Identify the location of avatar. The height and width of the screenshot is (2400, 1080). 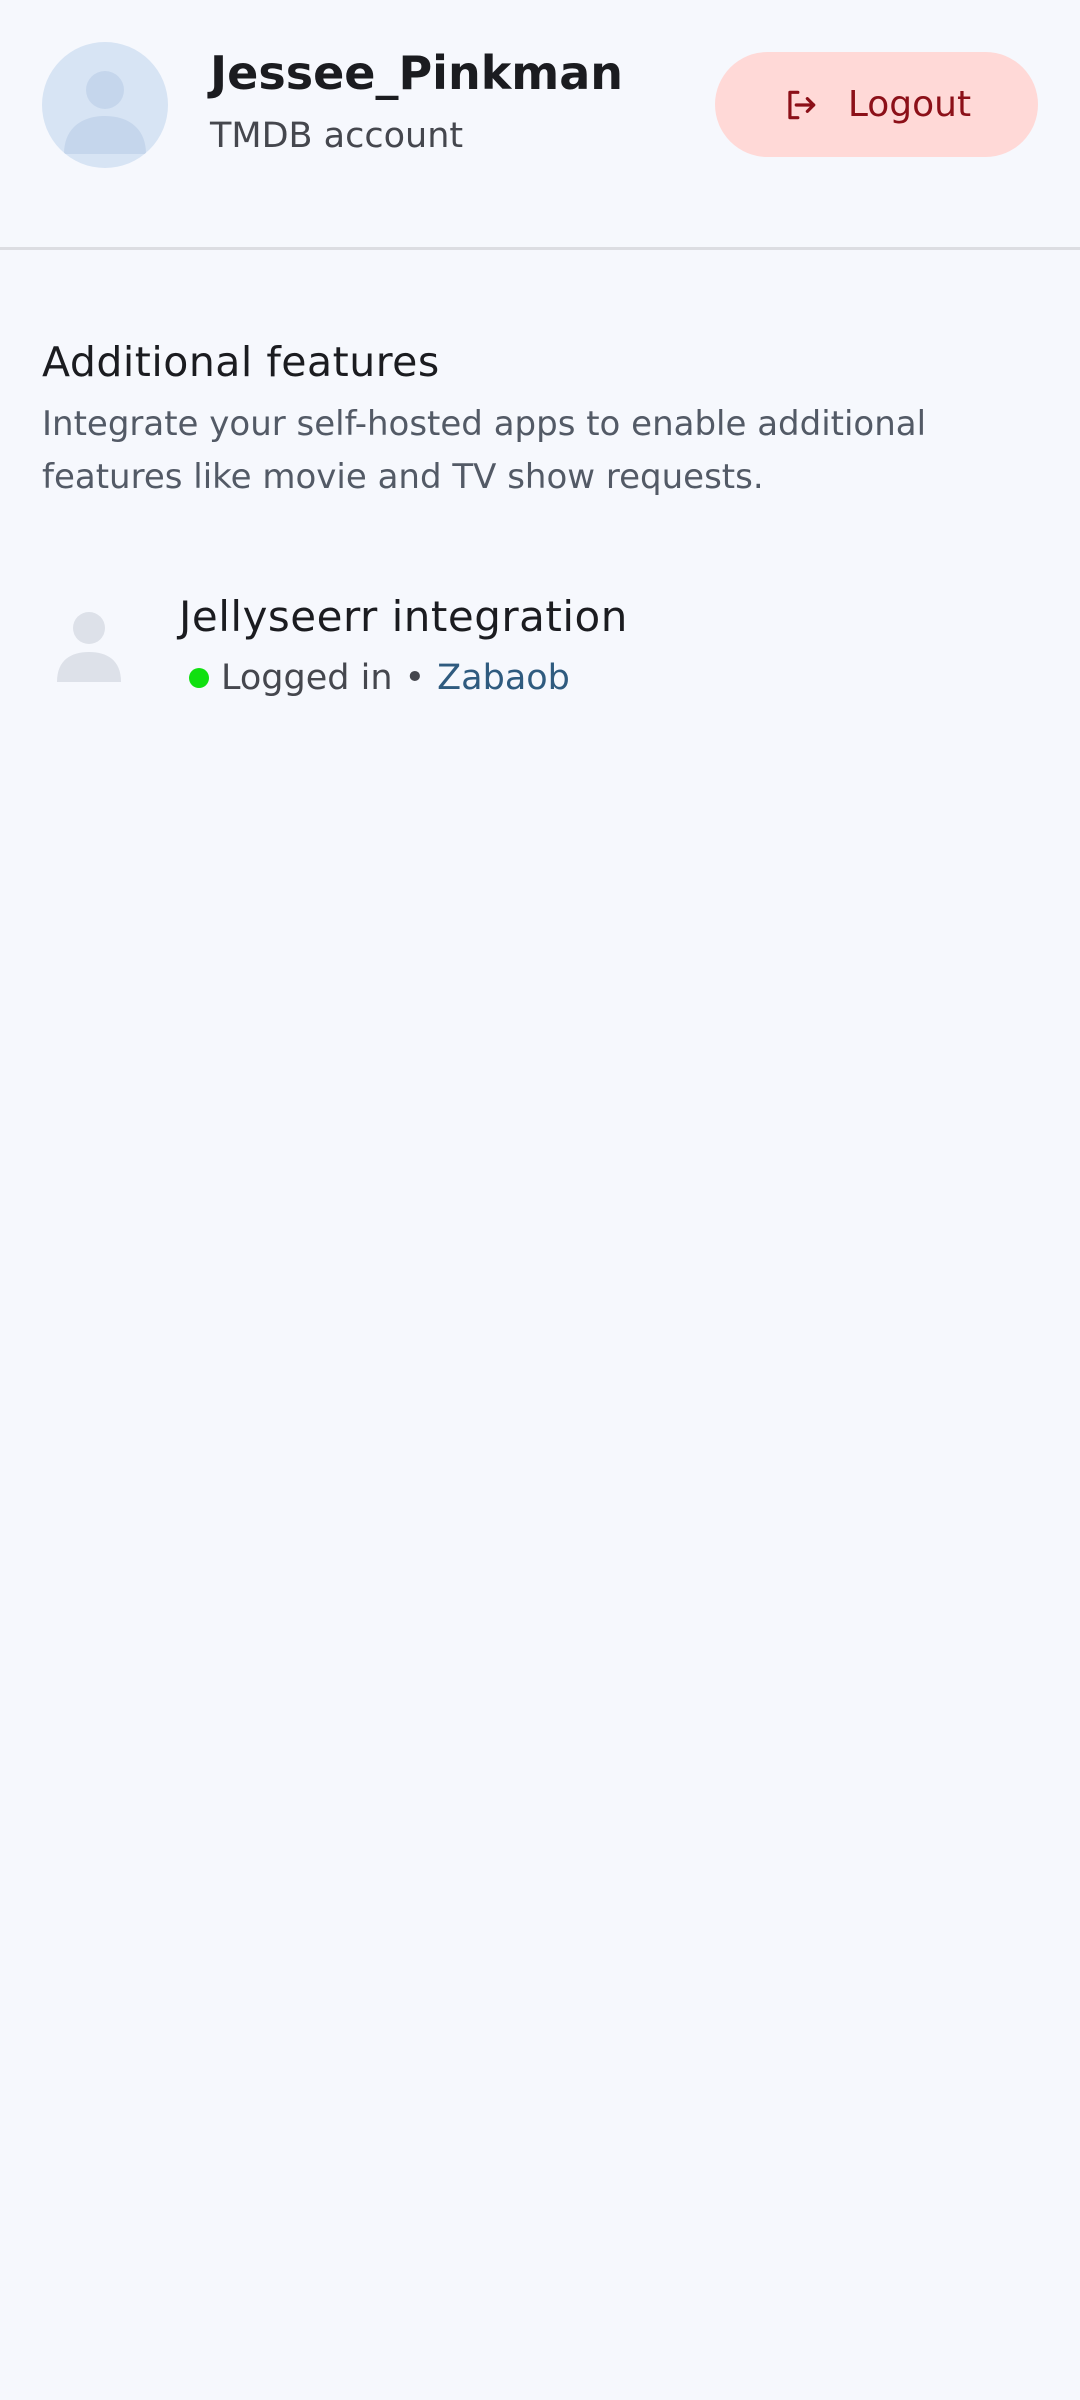
(105, 105).